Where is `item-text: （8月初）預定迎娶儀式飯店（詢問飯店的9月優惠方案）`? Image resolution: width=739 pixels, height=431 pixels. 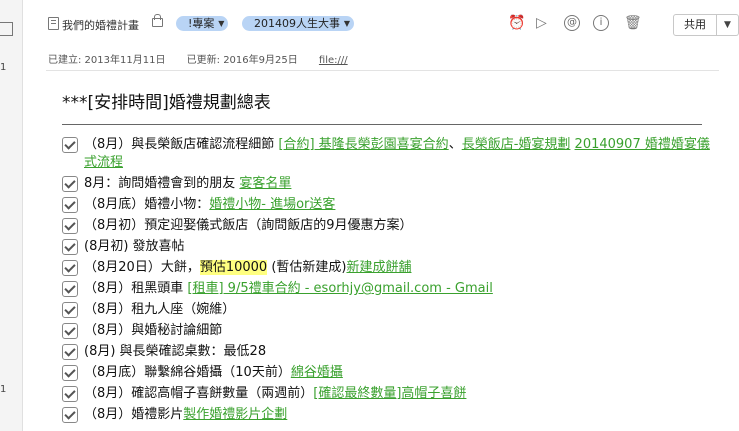 item-text: （8月初）預定迎娶儀式飯店（詢問飯店的9月優惠方案） is located at coordinates (248, 225).